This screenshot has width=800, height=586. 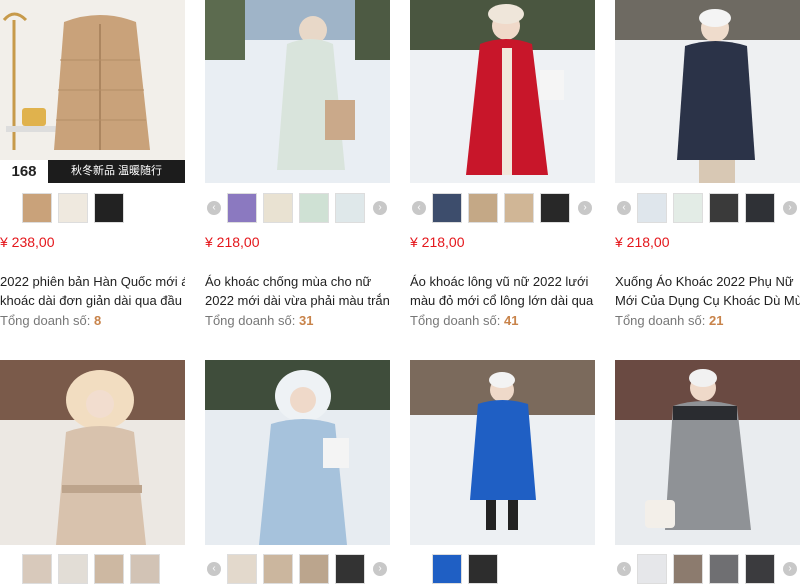 What do you see at coordinates (511, 320) in the screenshot?
I see `sales-value: 41` at bounding box center [511, 320].